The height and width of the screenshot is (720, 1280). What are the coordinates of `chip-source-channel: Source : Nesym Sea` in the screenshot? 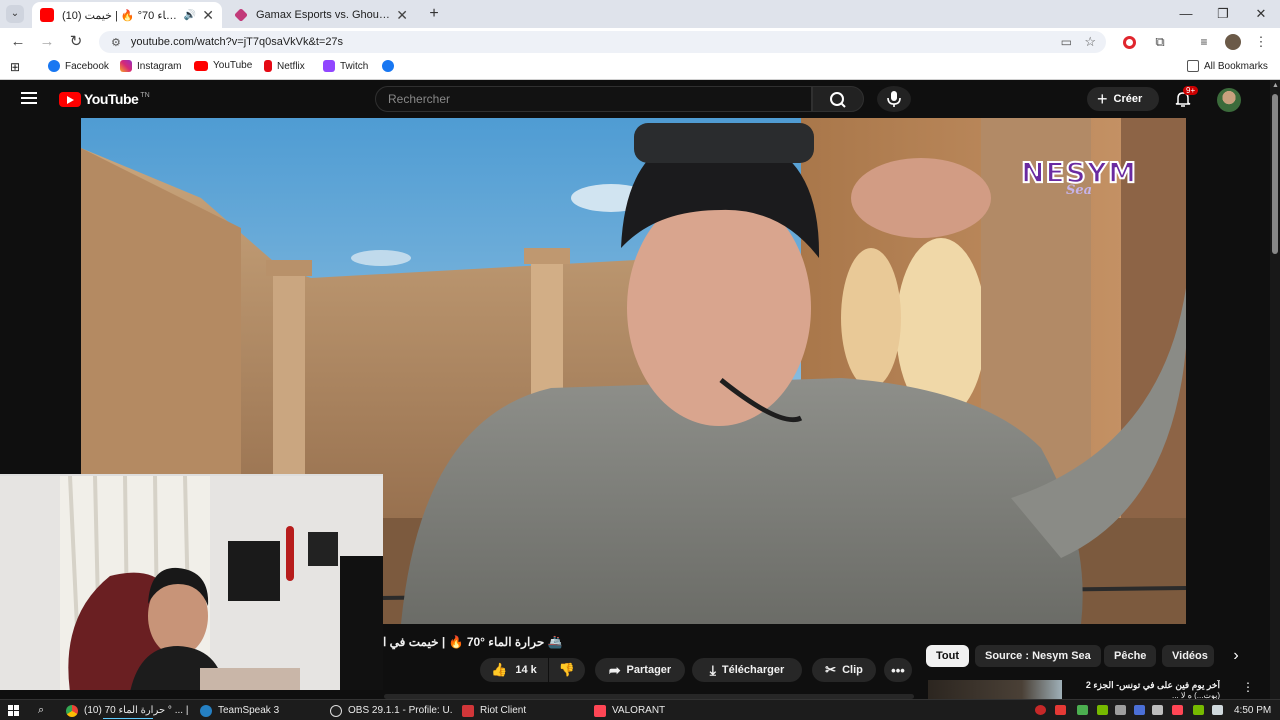 It's located at (1038, 656).